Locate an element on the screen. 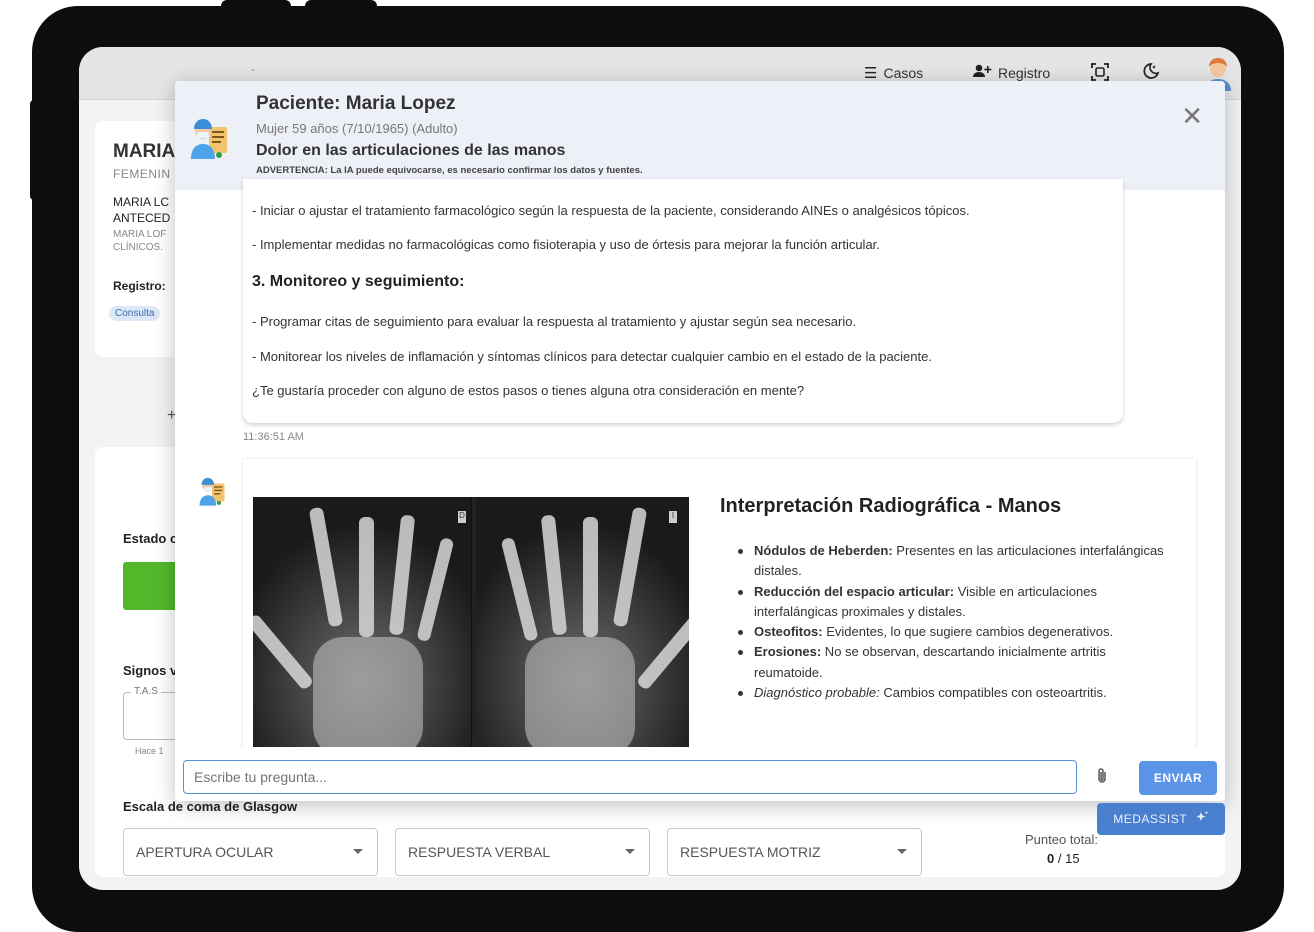 Image resolution: width=1314 pixels, height=932 pixels. medassist-button: MEDASSIST is located at coordinates (1161, 819).